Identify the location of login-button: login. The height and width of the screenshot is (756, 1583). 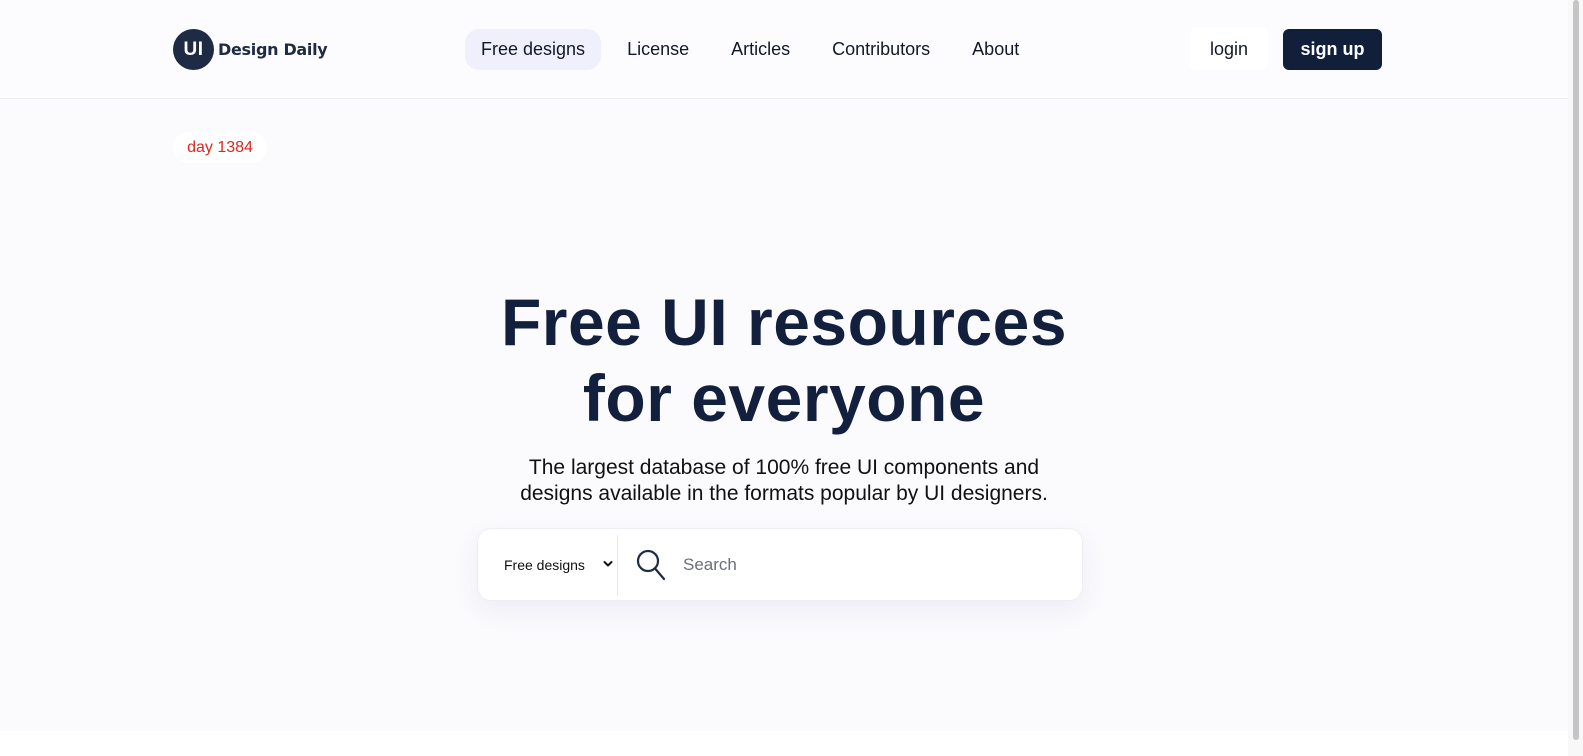
(1229, 49).